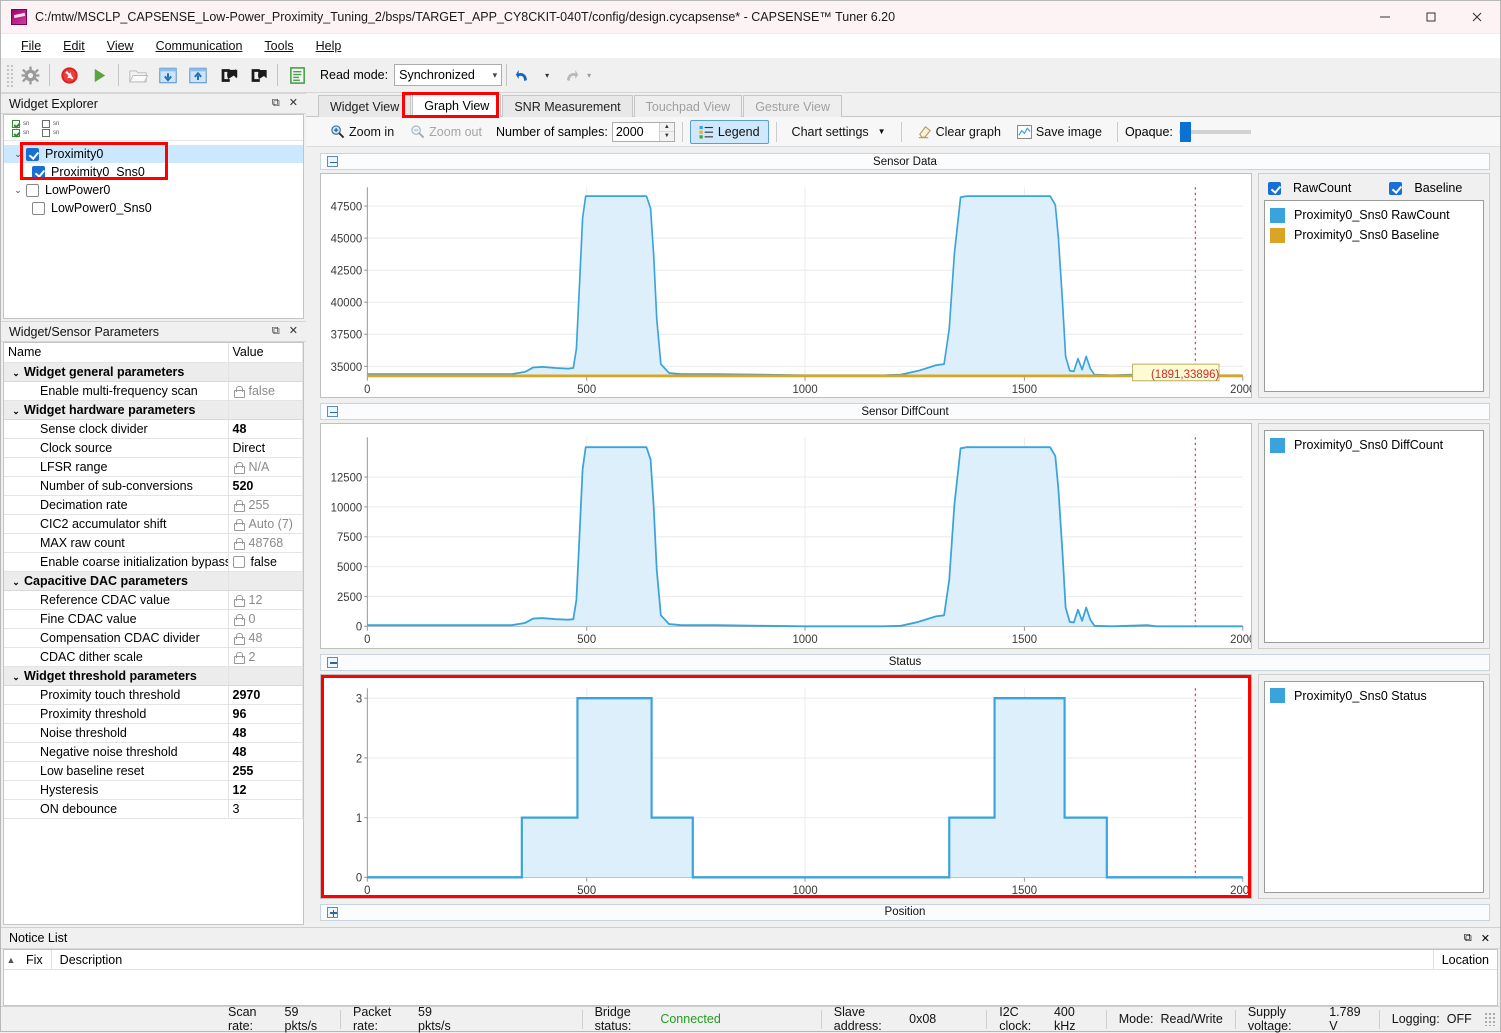  I want to click on tab-snr-measurement: SNR Measurement, so click(567, 106).